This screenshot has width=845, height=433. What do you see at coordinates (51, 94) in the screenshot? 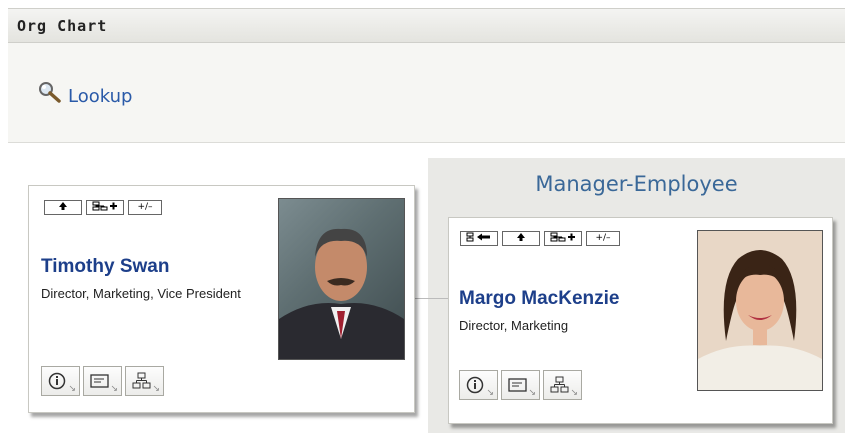
I see `magnifier-icon` at bounding box center [51, 94].